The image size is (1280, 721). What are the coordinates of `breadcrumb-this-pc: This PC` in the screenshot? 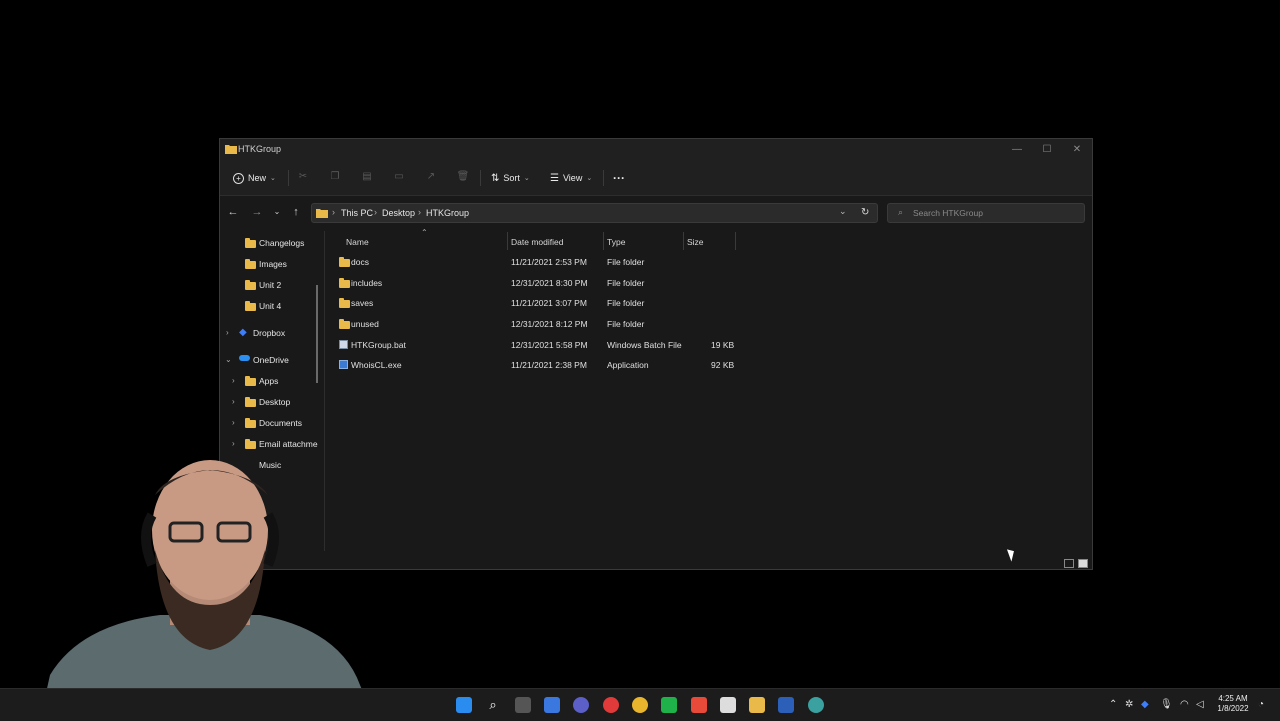 It's located at (357, 213).